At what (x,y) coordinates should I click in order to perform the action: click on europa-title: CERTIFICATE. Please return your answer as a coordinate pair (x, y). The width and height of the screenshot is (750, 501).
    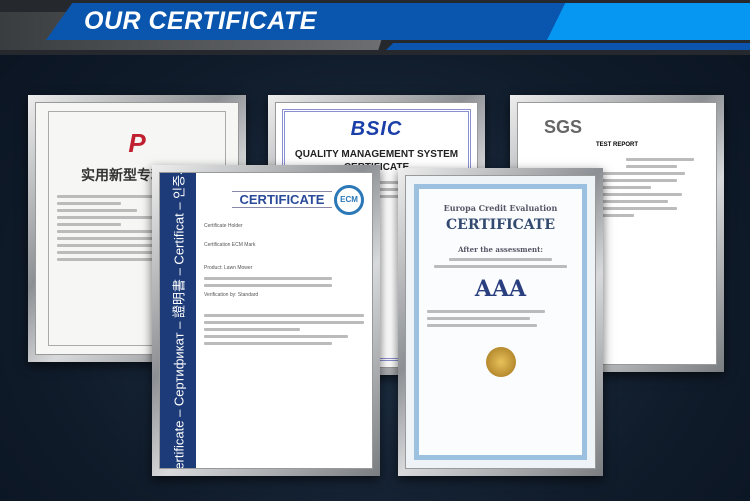
    Looking at the image, I should click on (500, 225).